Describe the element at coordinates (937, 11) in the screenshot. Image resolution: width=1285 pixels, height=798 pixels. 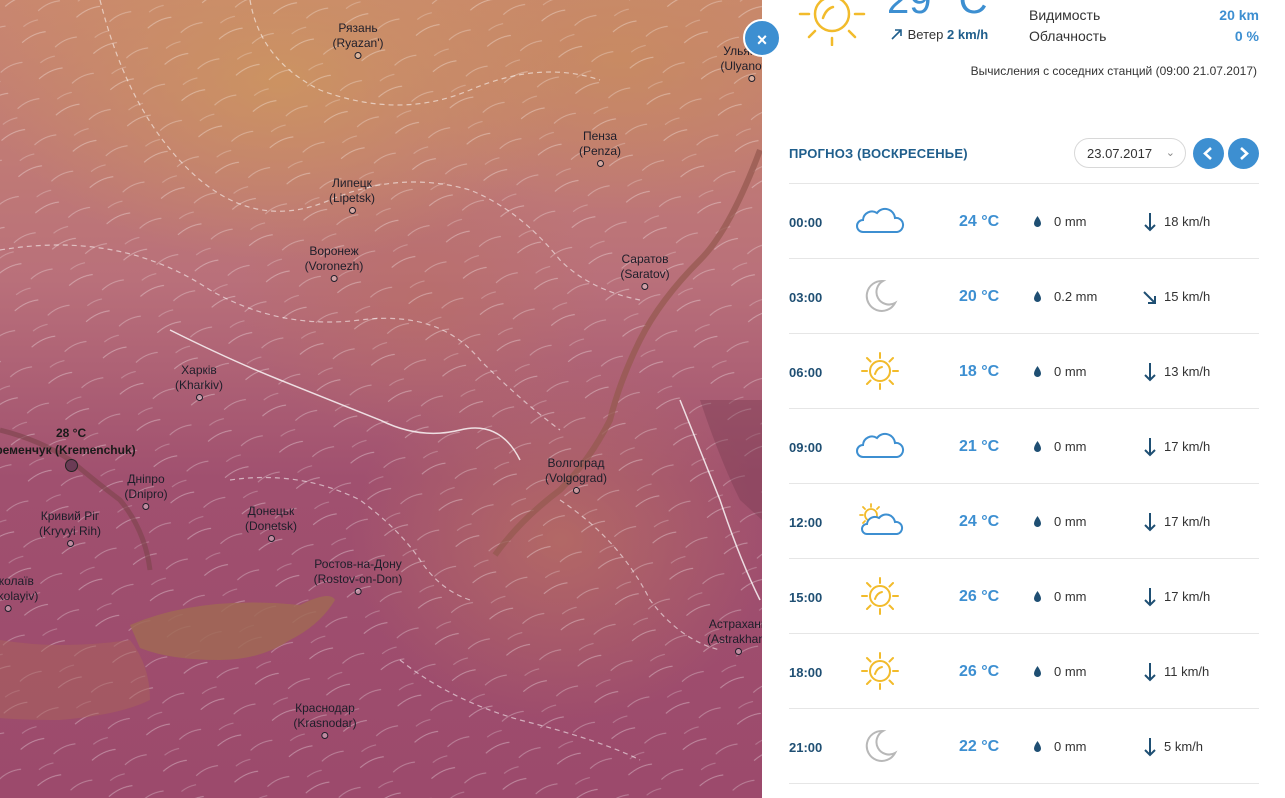
I see `current-temperature: 29 °C` at that location.